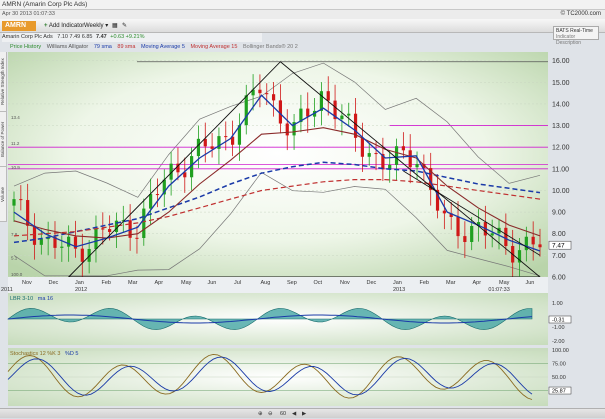 The image size is (605, 419). I want to click on inline-label: 100.0, so click(17, 274).